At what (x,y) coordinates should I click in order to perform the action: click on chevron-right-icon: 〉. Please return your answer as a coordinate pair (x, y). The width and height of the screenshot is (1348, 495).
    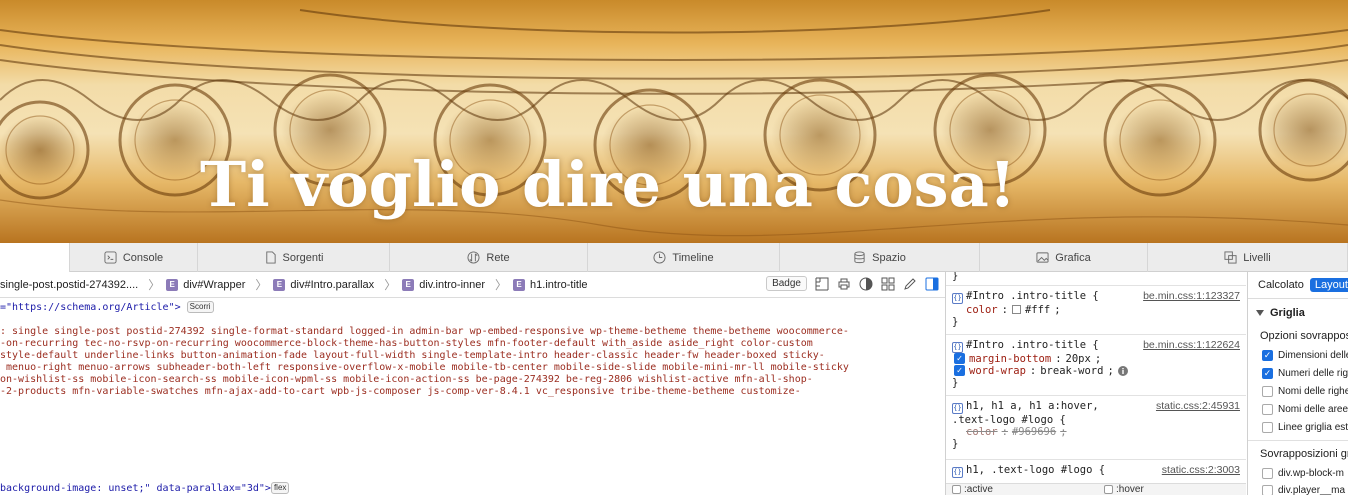
    Looking at the image, I should click on (154, 285).